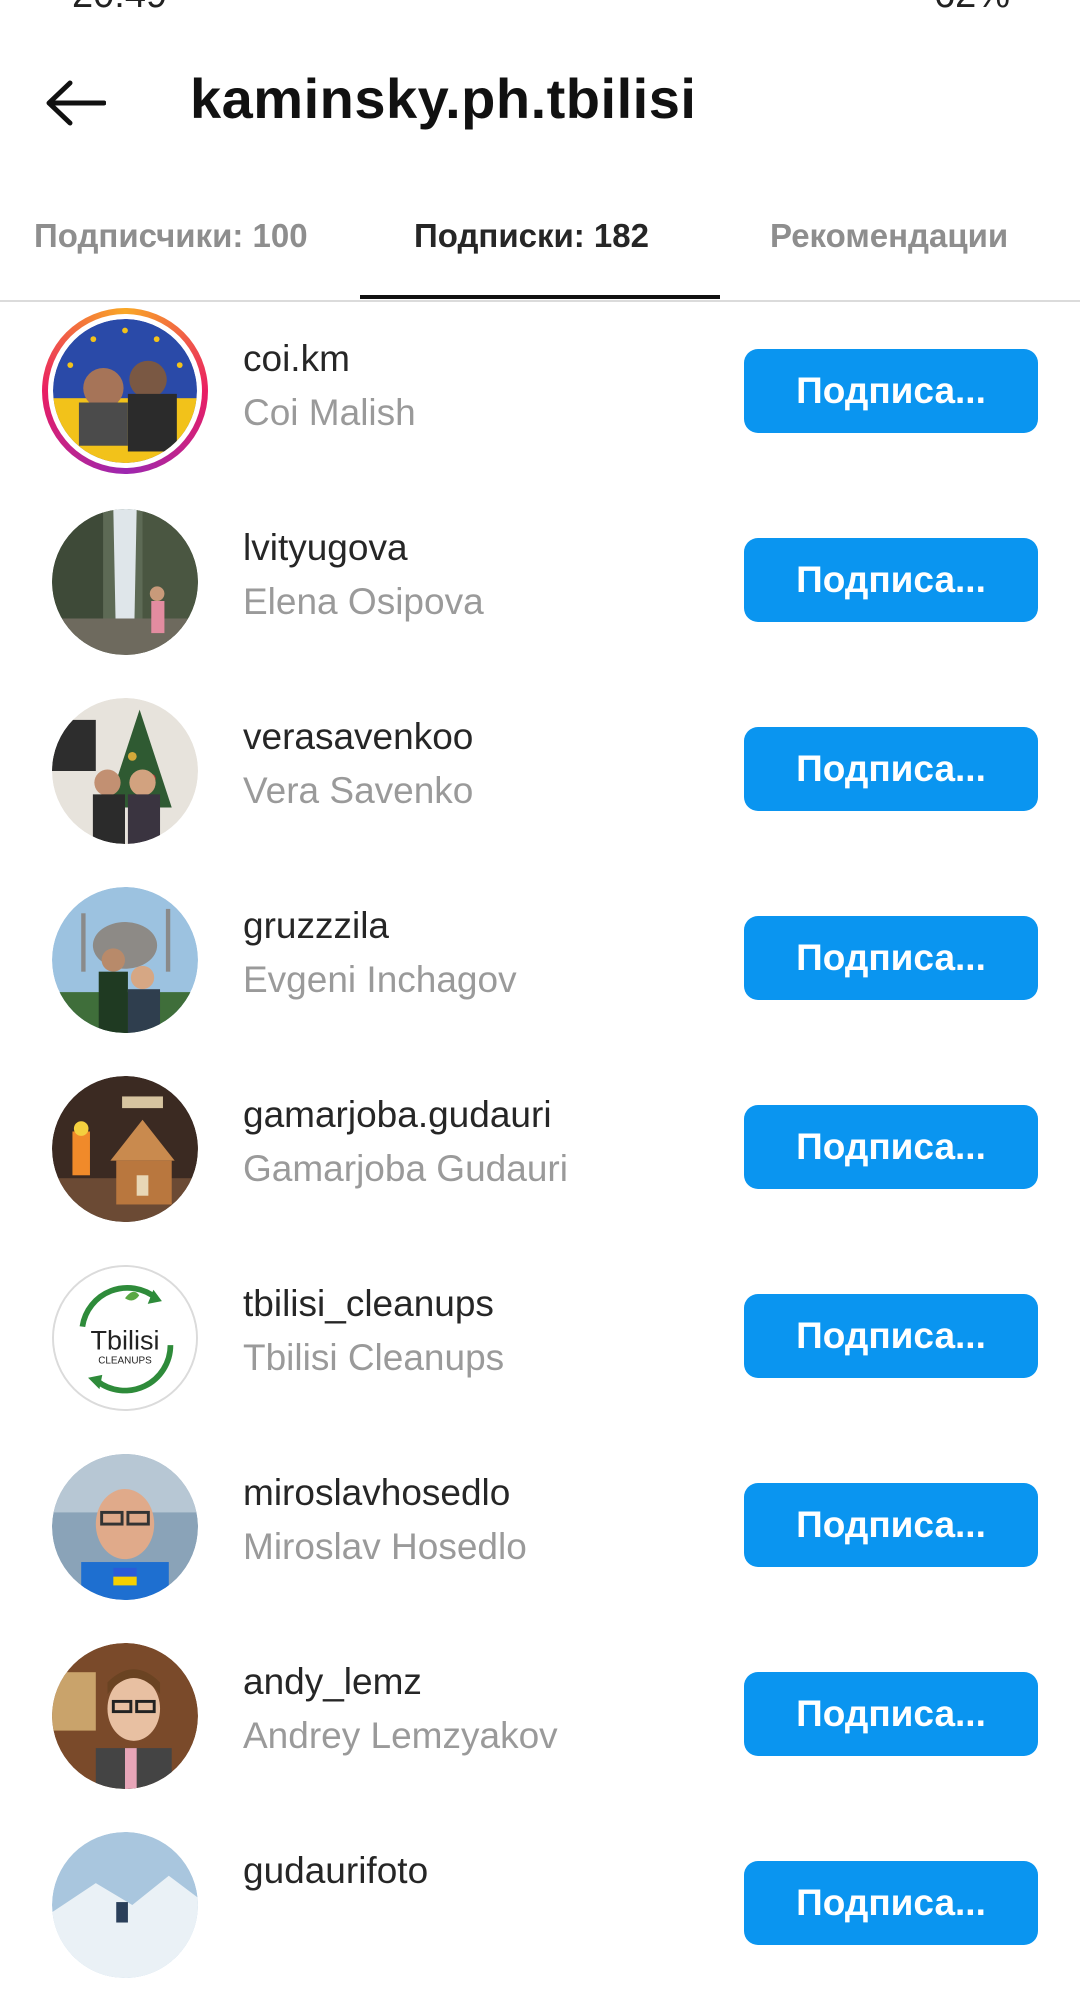 This screenshot has width=1080, height=2001. I want to click on page-title: kaminsky.ph.tbilisi, so click(443, 98).